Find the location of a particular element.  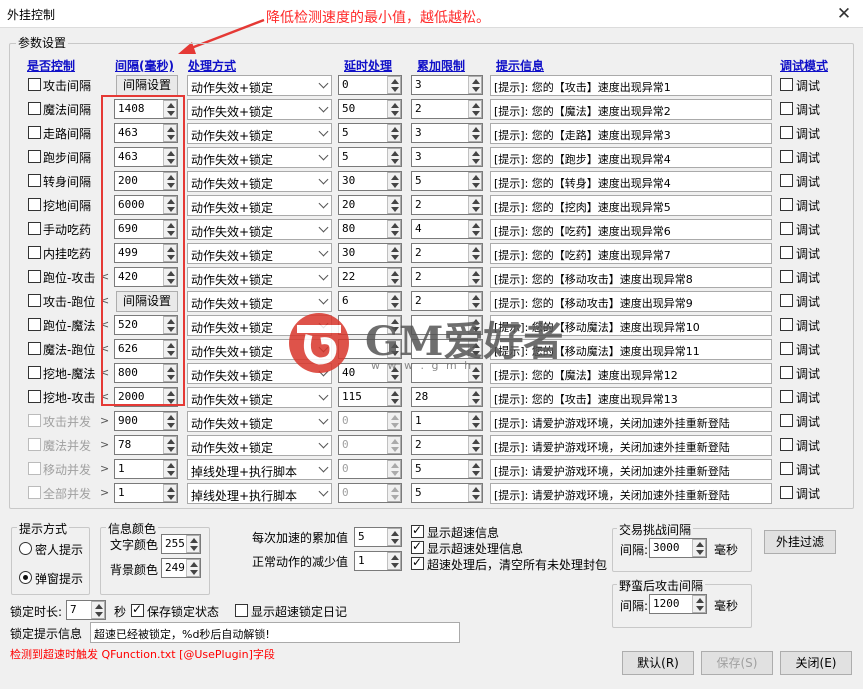

delay-stepper: 20 is located at coordinates (370, 205).